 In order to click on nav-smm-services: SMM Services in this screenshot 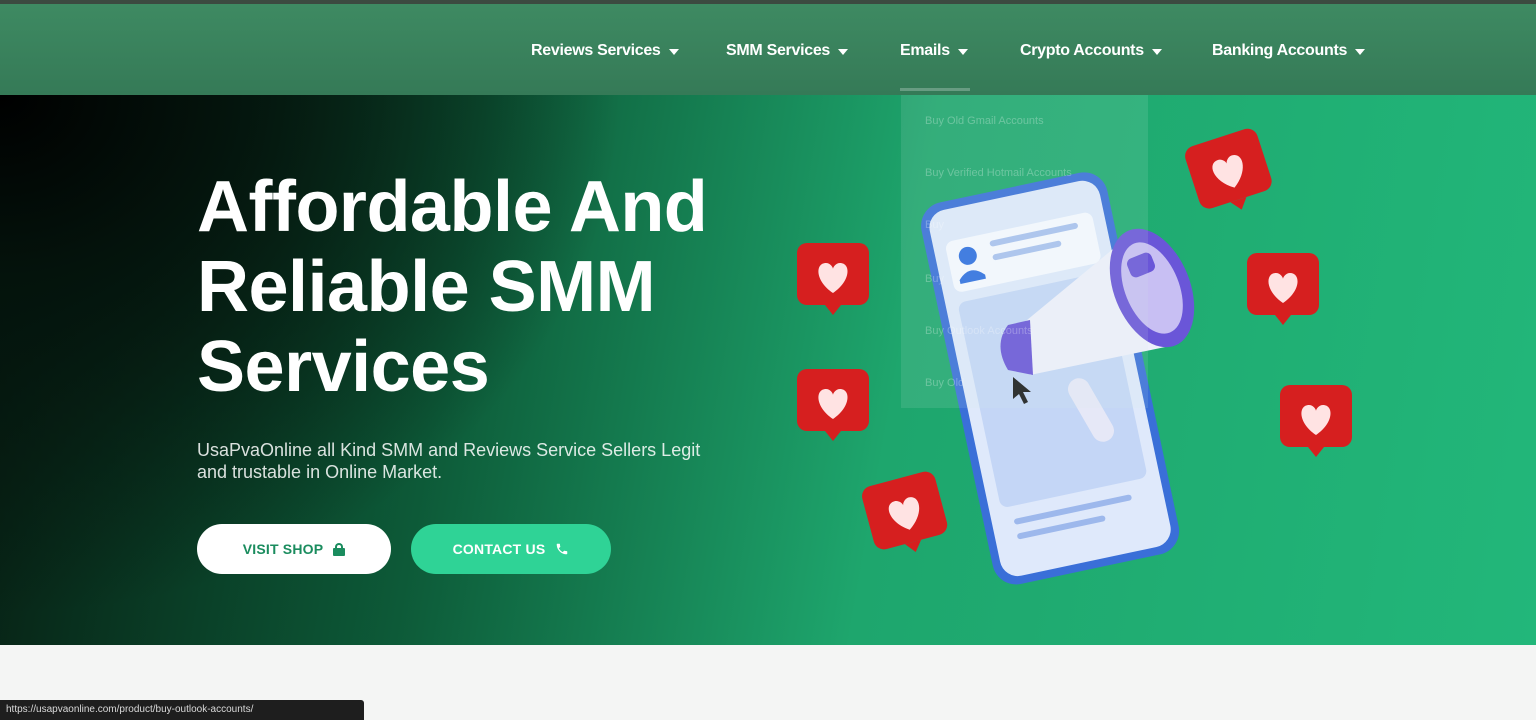, I will do `click(787, 51)`.